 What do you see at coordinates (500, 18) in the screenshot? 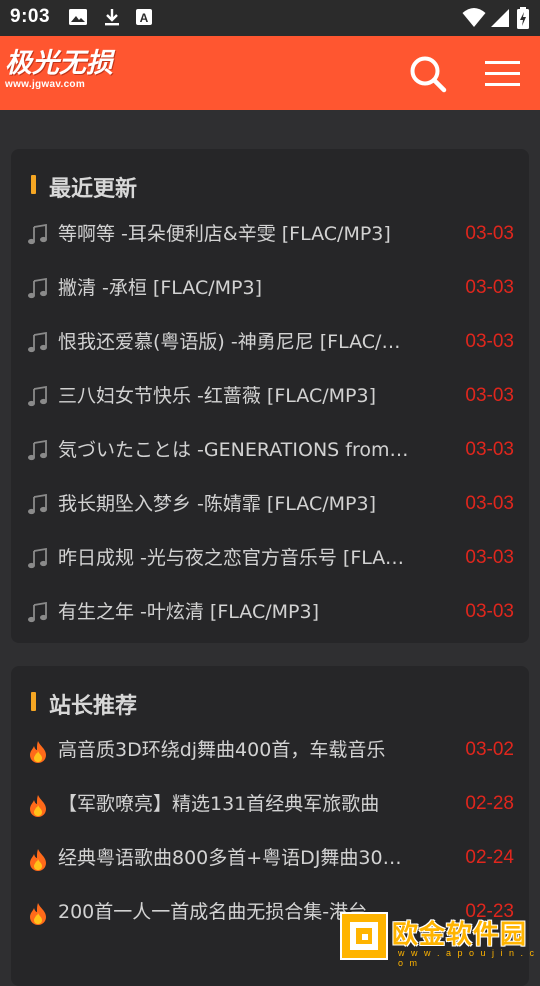
I see `signal-icon` at bounding box center [500, 18].